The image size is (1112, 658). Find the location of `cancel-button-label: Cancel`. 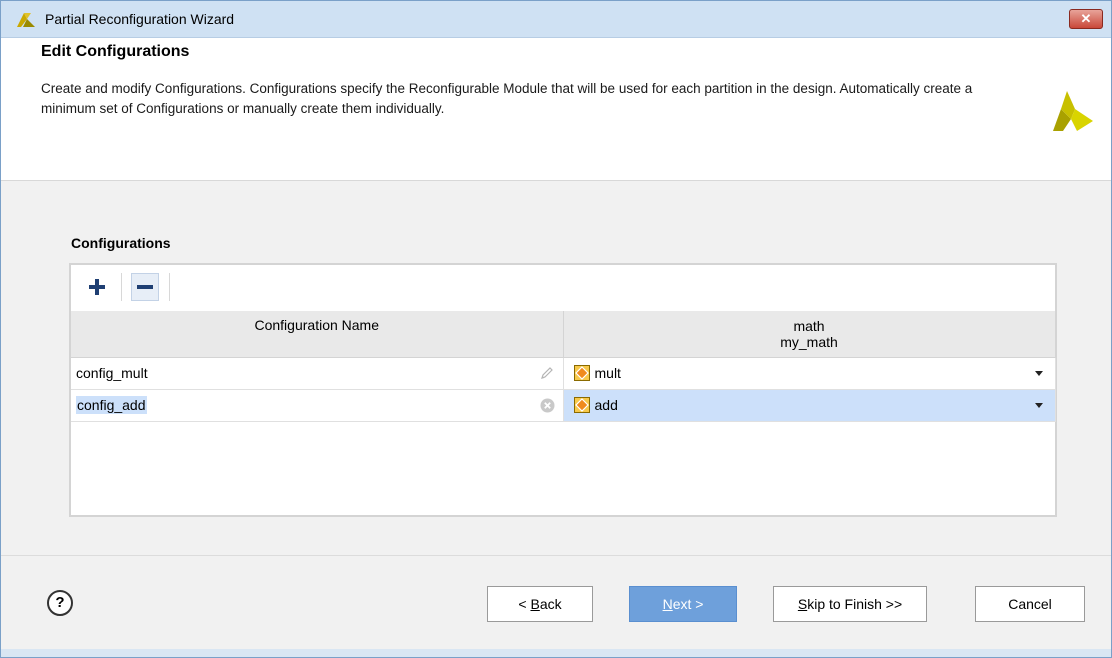

cancel-button-label: Cancel is located at coordinates (1030, 604).